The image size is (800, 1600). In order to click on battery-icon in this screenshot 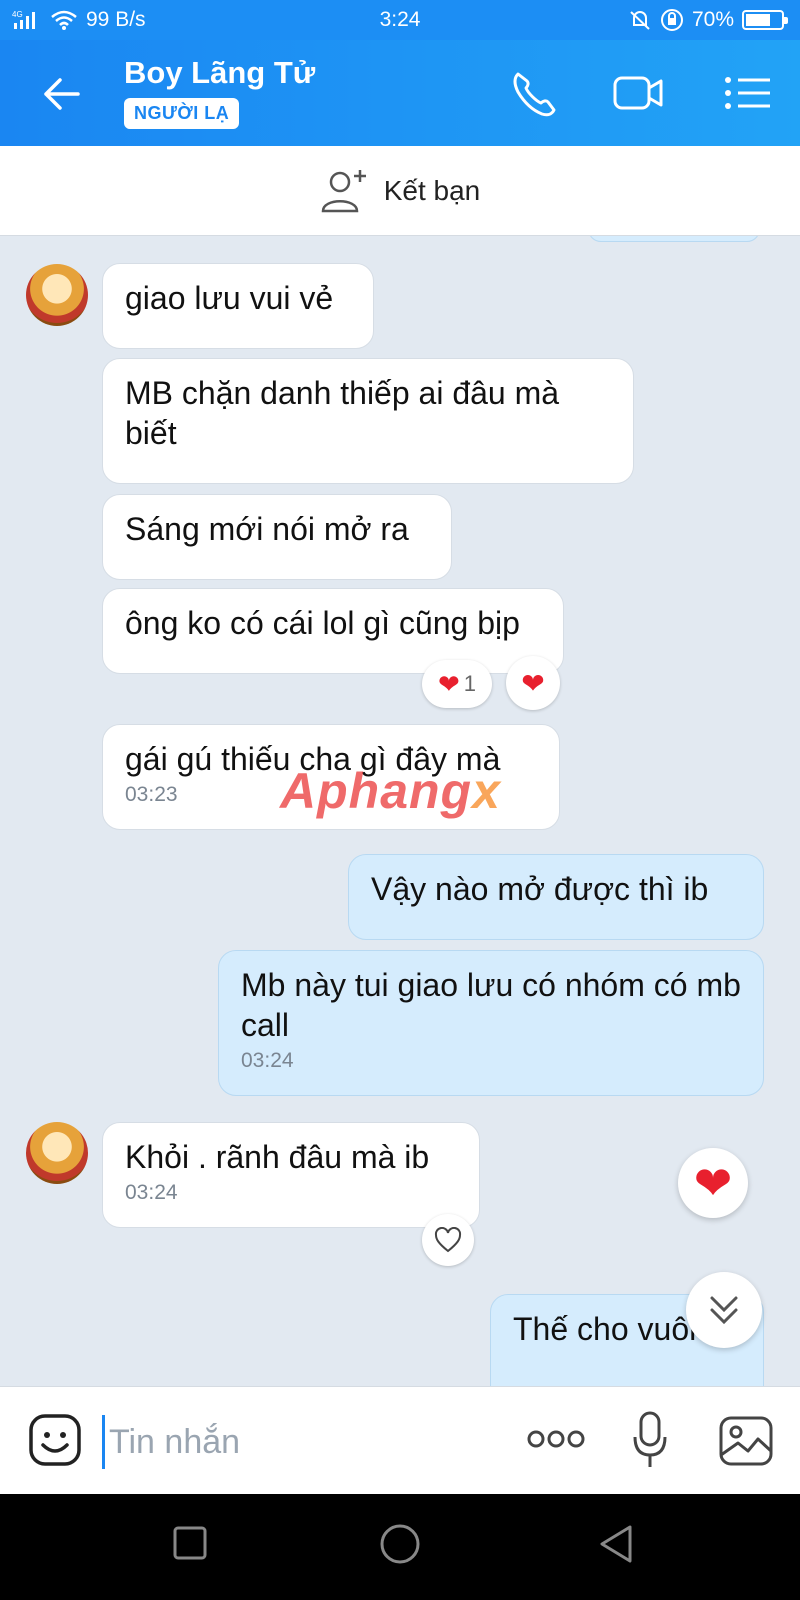, I will do `click(765, 20)`.